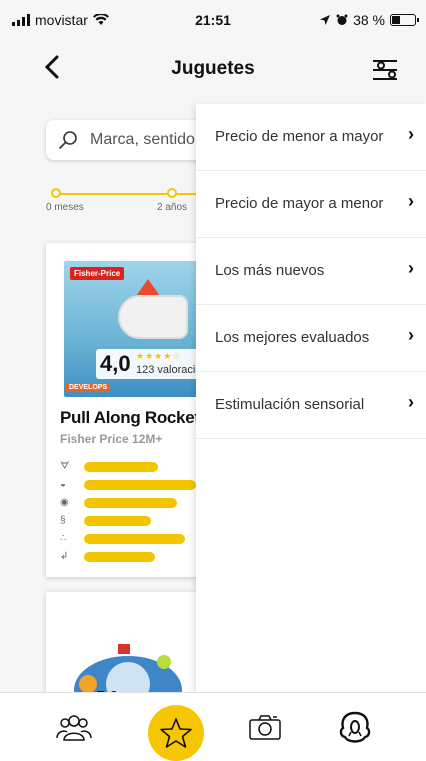  Describe the element at coordinates (64, 556) in the screenshot. I see `cognitive-icon: ↲` at that location.